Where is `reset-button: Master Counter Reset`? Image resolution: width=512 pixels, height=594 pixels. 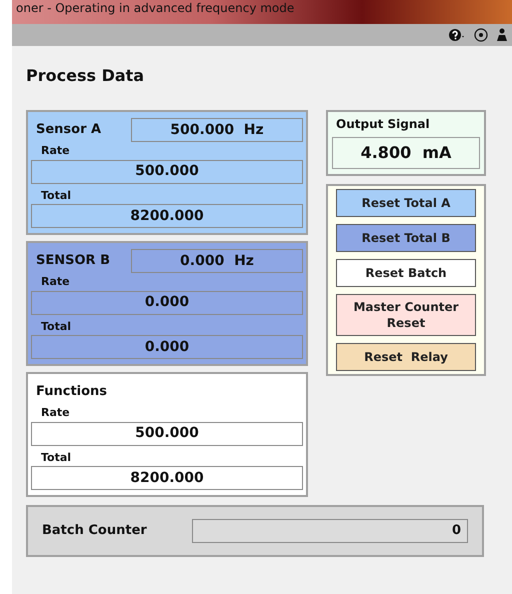 reset-button: Master Counter Reset is located at coordinates (406, 315).